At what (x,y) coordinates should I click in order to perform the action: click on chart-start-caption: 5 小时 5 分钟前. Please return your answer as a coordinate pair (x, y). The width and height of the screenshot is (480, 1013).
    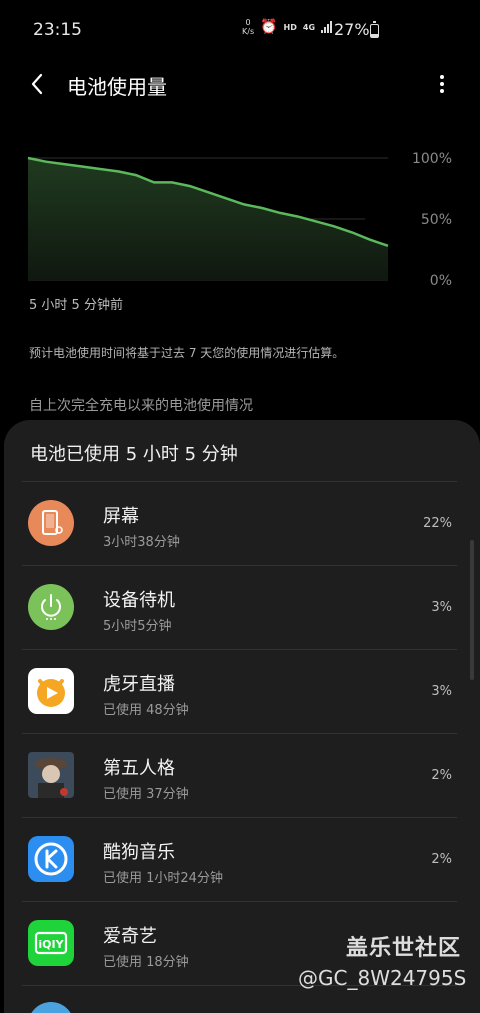
    Looking at the image, I should click on (76, 305).